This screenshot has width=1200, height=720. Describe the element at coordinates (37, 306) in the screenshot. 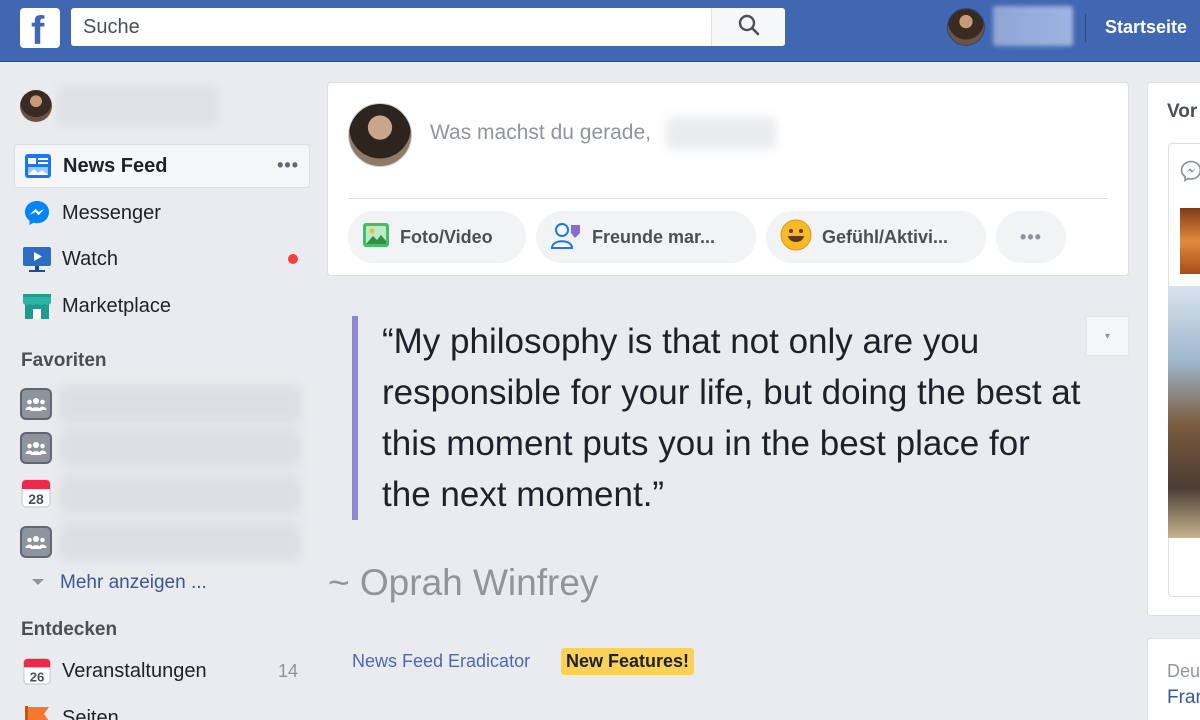

I see `marketplace-icon` at that location.